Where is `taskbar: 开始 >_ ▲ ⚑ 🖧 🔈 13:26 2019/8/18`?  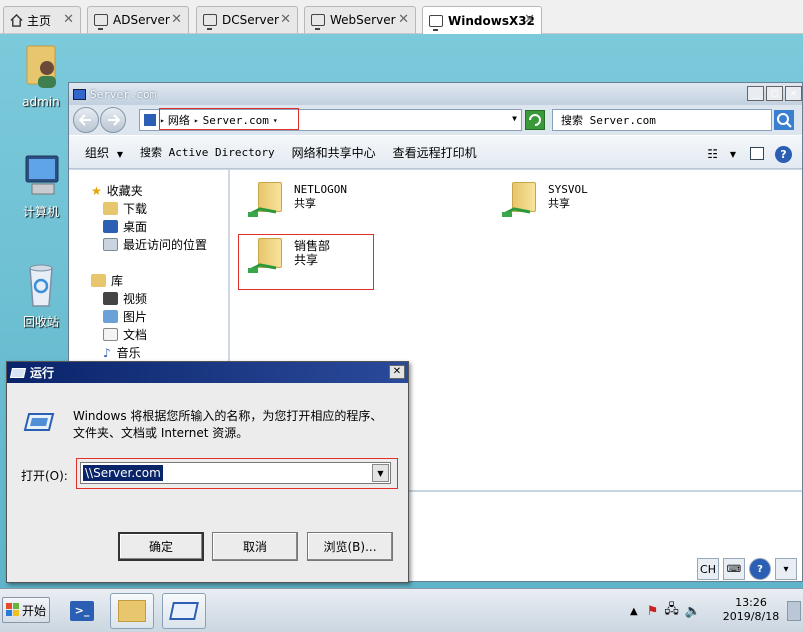
taskbar: 开始 >_ ▲ ⚑ 🖧 🔈 13:26 2019/8/18 is located at coordinates (401, 610).